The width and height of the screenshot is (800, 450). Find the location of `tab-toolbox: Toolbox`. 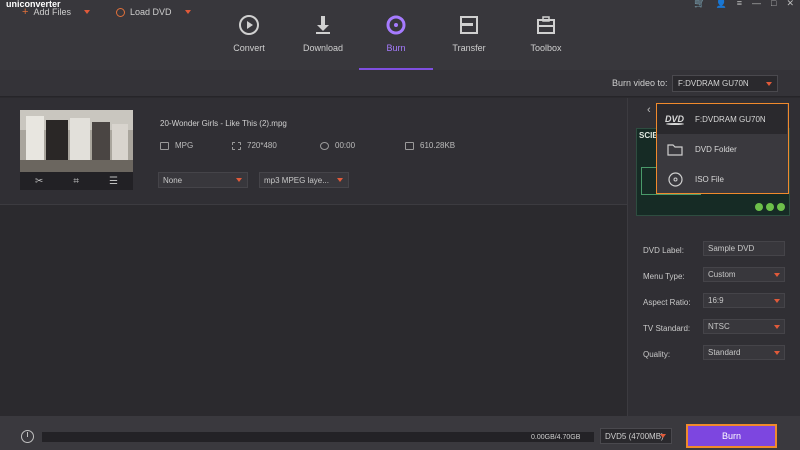

tab-toolbox: Toolbox is located at coordinates (546, 42).